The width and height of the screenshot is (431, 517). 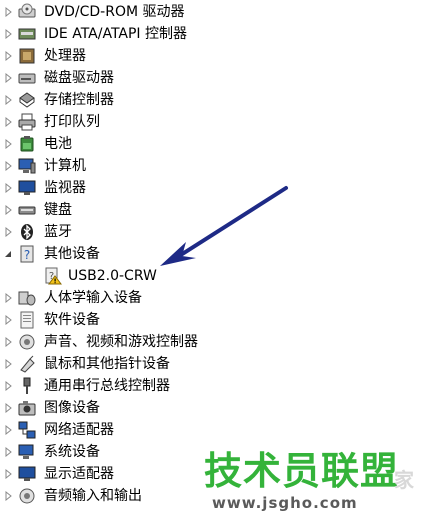 I want to click on unknown-device-warning-icon: ?, so click(x=53, y=276).